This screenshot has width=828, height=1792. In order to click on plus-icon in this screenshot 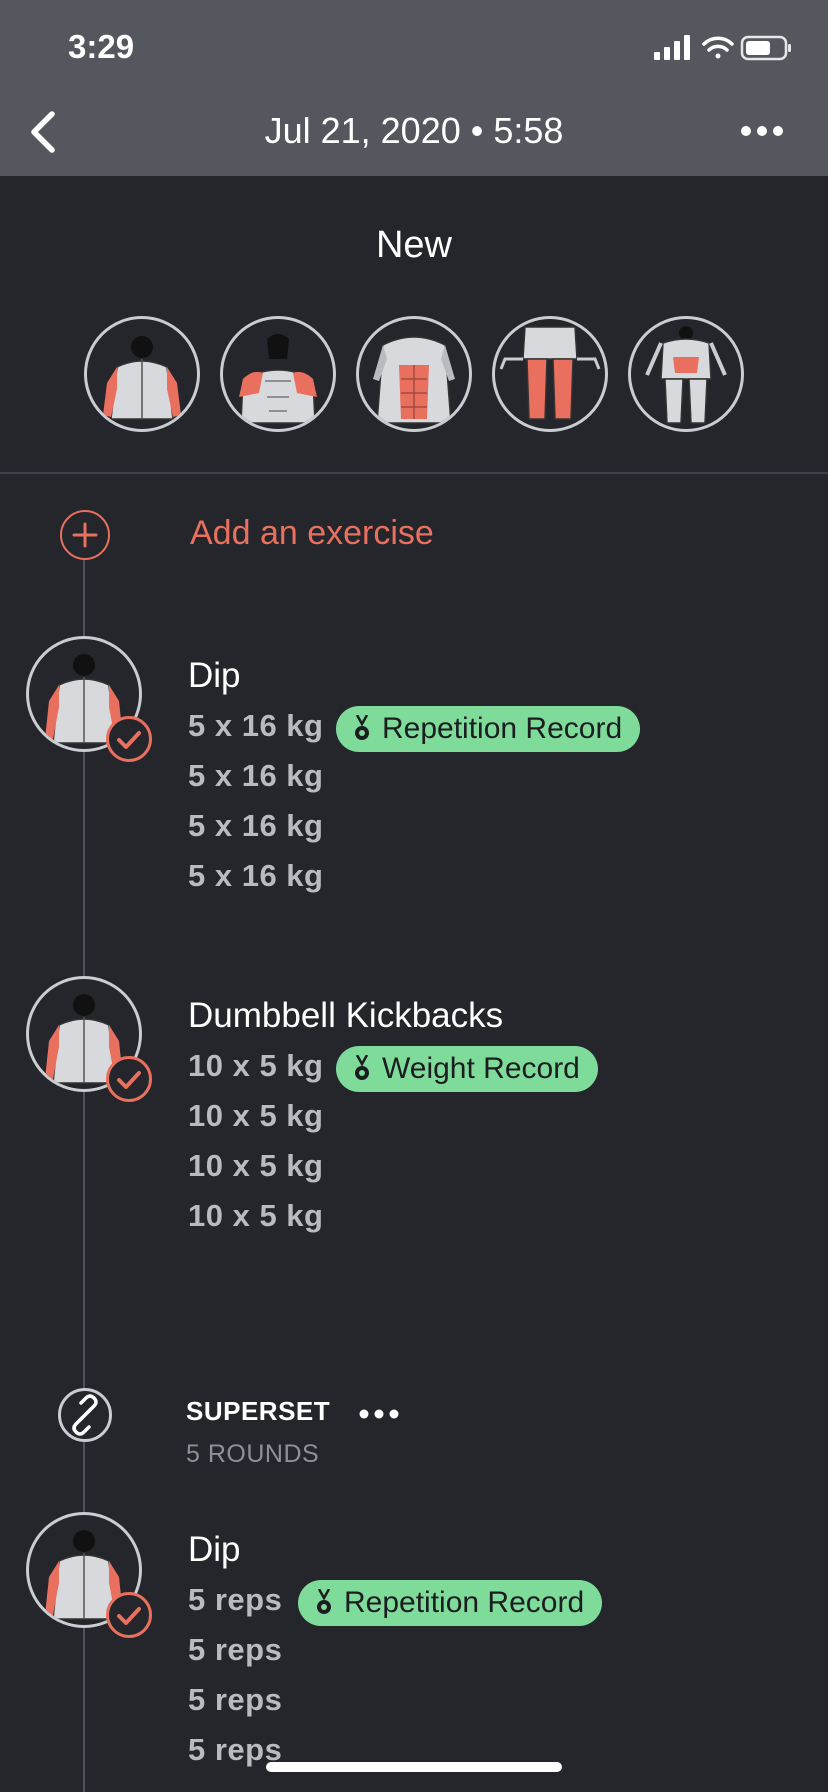, I will do `click(85, 535)`.